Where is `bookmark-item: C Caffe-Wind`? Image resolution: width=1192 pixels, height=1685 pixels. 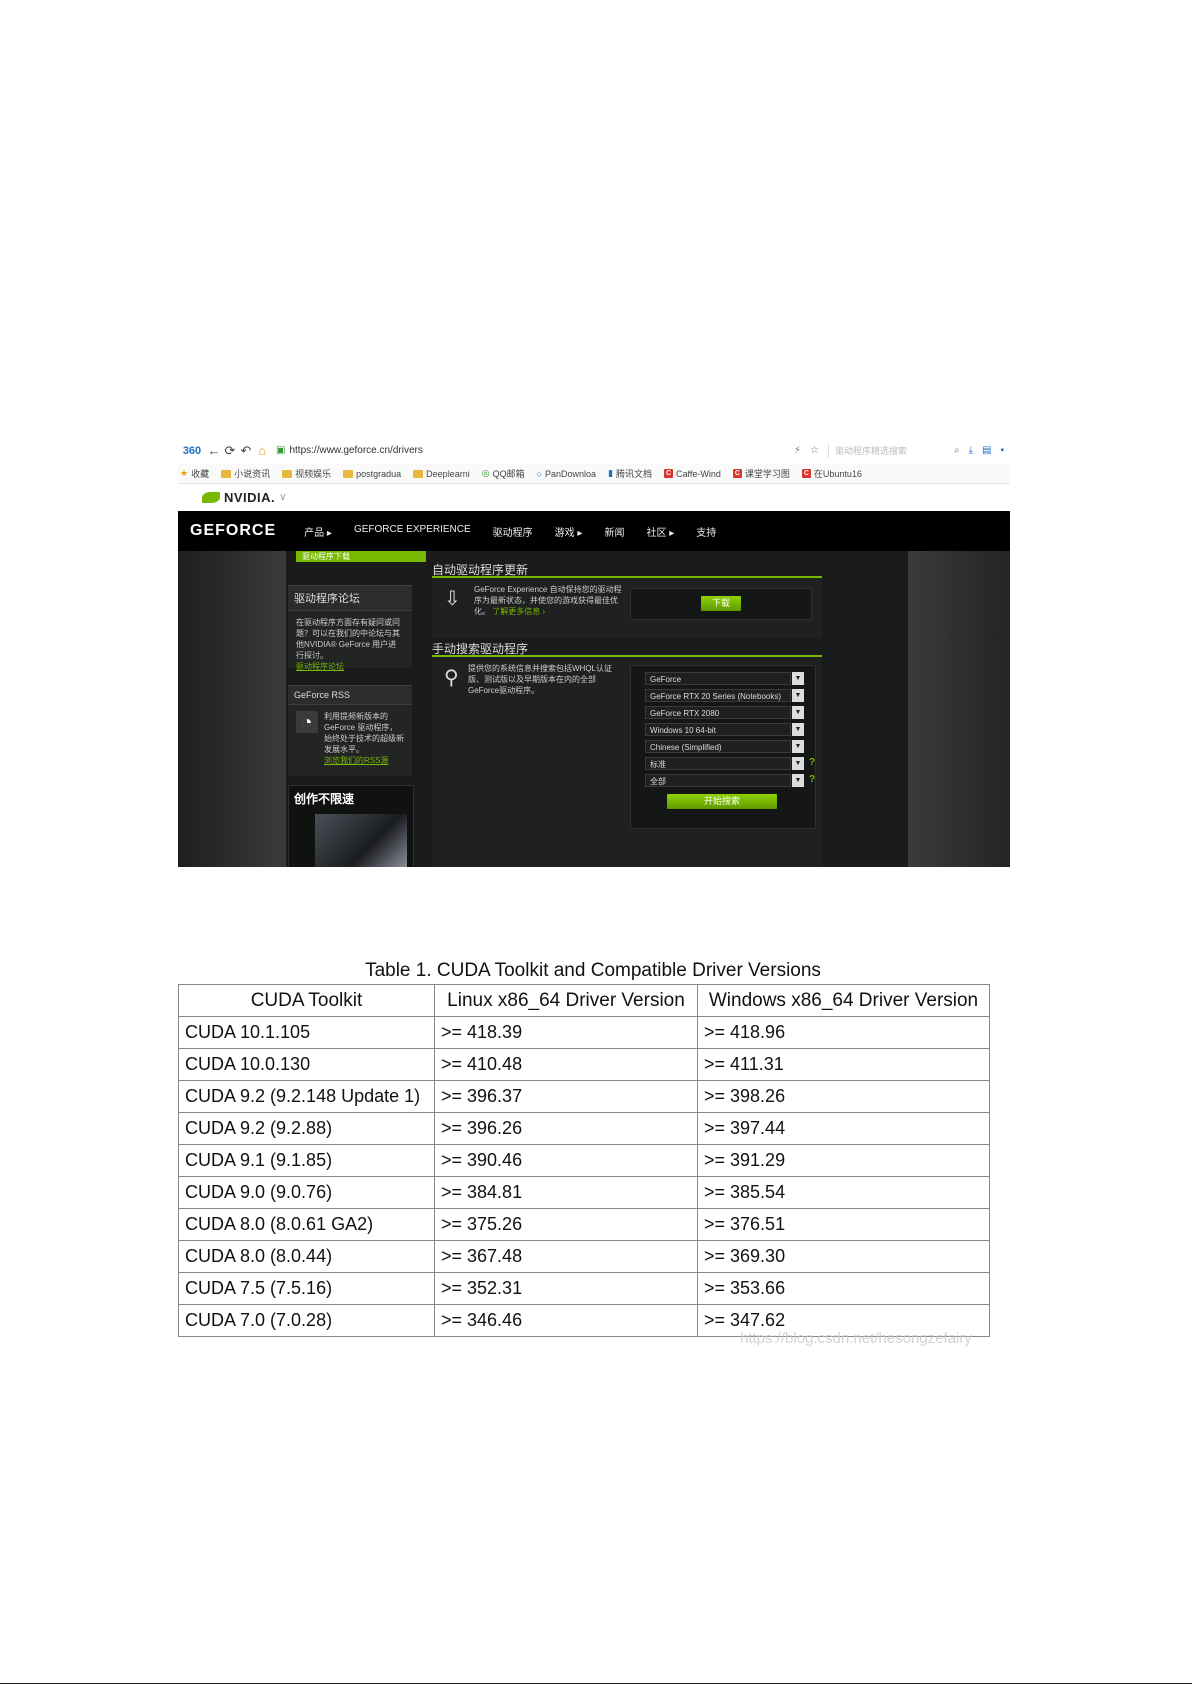 bookmark-item: C Caffe-Wind is located at coordinates (692, 474).